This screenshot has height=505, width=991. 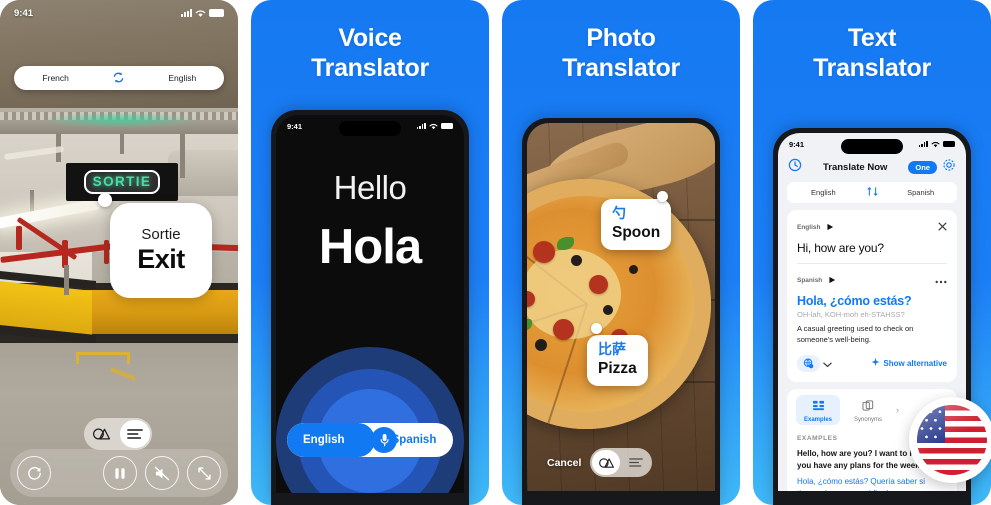 What do you see at coordinates (370, 247) in the screenshot?
I see `voice-target-text: Hola` at bounding box center [370, 247].